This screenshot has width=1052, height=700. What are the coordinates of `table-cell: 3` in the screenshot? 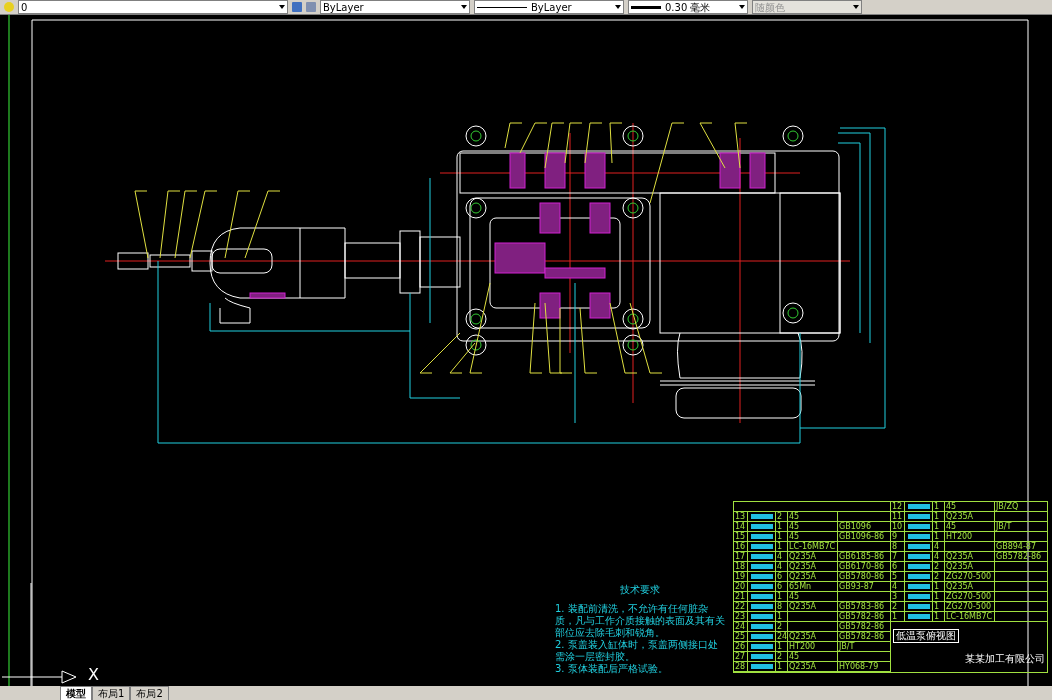 It's located at (898, 596).